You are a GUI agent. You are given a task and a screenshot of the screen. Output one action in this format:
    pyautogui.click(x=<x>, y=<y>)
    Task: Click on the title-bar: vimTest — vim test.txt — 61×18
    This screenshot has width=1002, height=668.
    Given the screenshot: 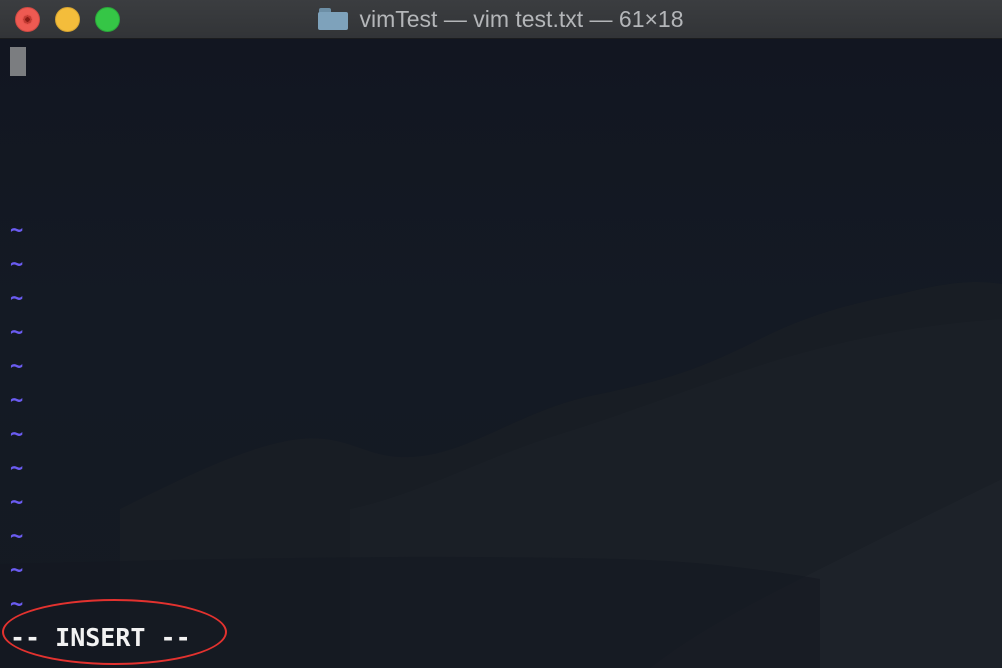 What is the action you would take?
    pyautogui.click(x=501, y=19)
    